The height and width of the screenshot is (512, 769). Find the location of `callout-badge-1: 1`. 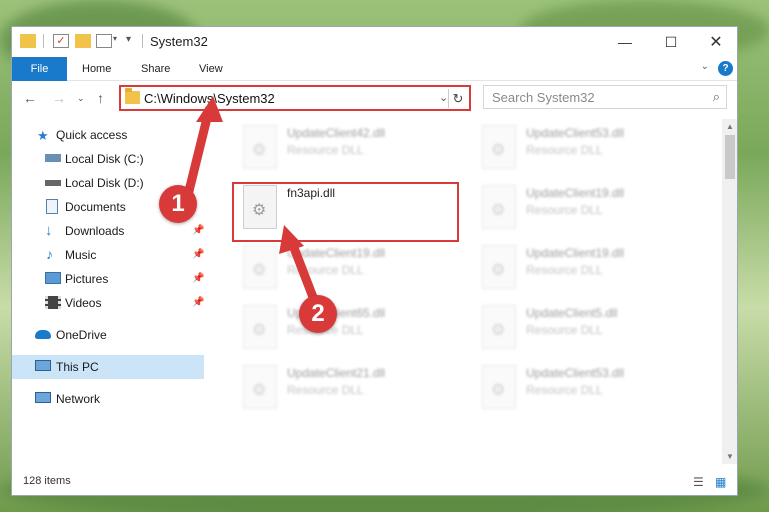

callout-badge-1: 1 is located at coordinates (178, 204).